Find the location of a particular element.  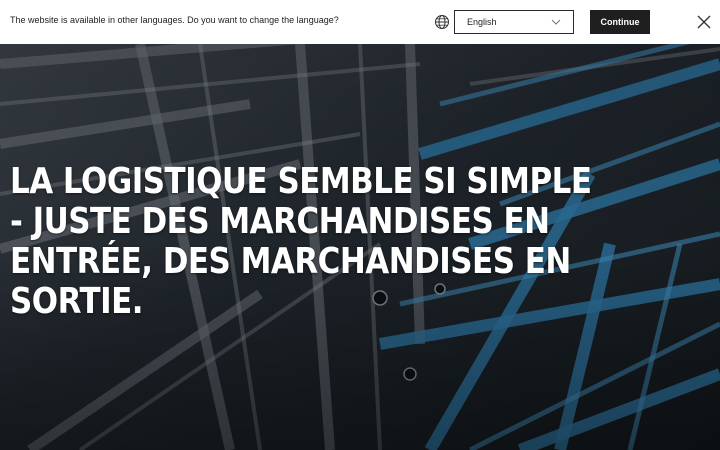

close-icon is located at coordinates (704, 22).